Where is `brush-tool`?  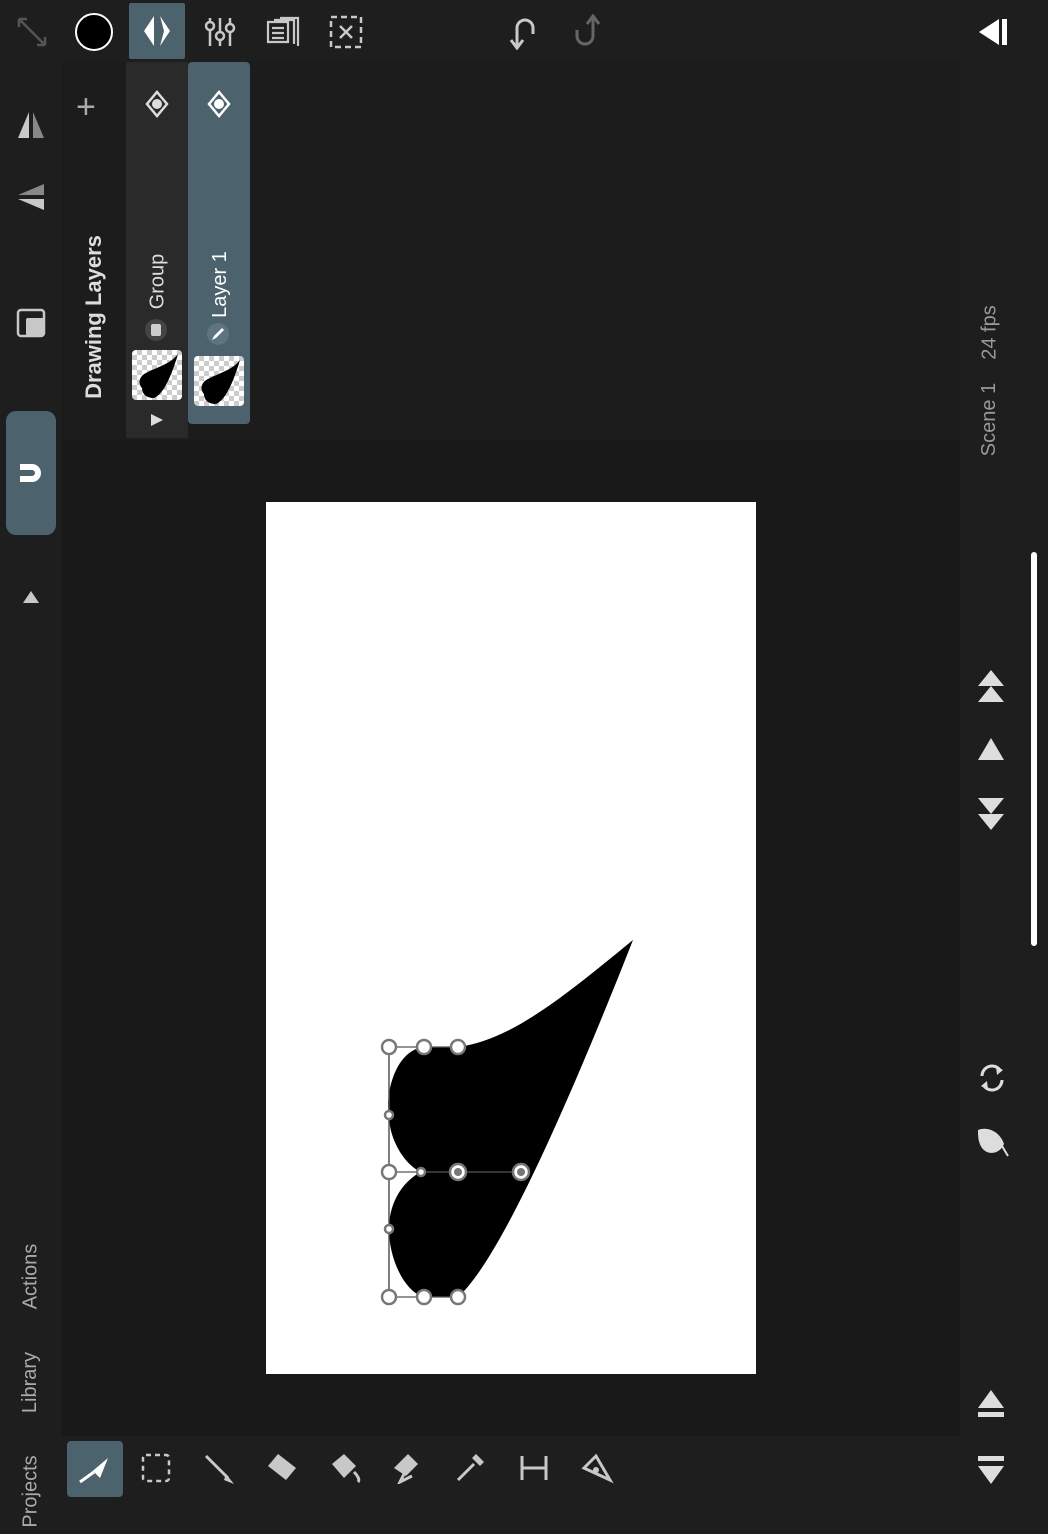
brush-tool is located at coordinates (219, 1471).